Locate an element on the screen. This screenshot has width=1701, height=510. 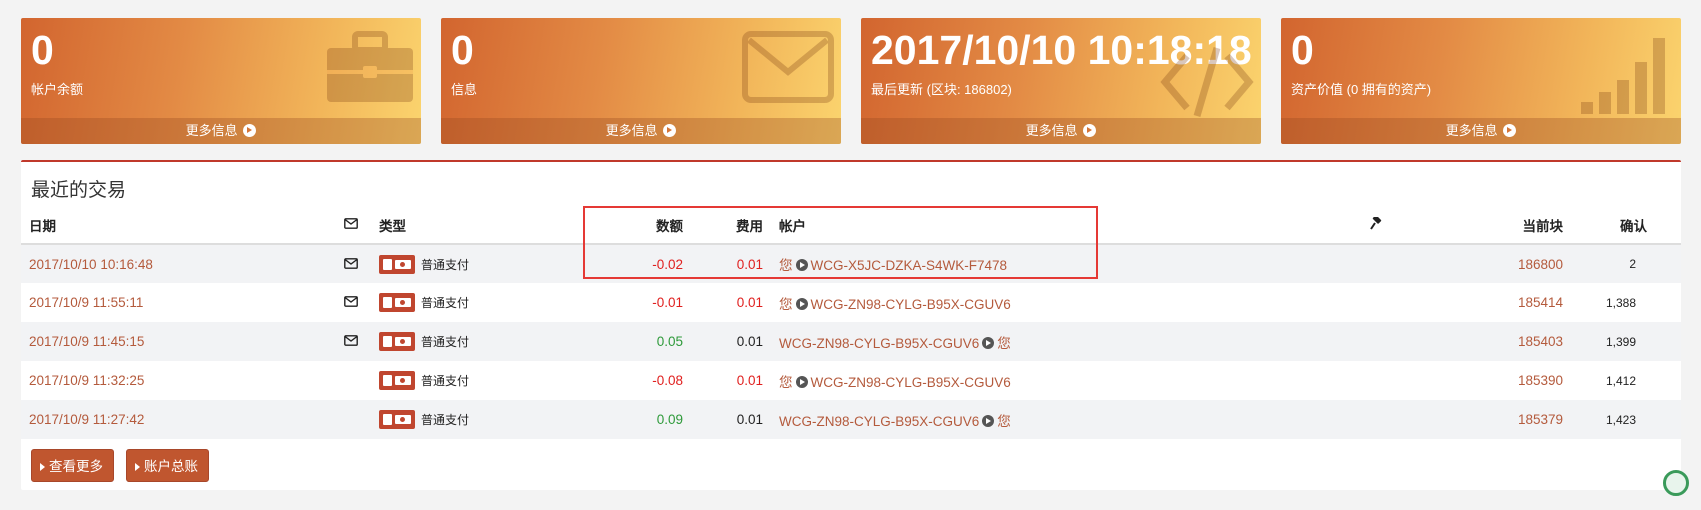
asset-value: 0 is located at coordinates (1302, 50).